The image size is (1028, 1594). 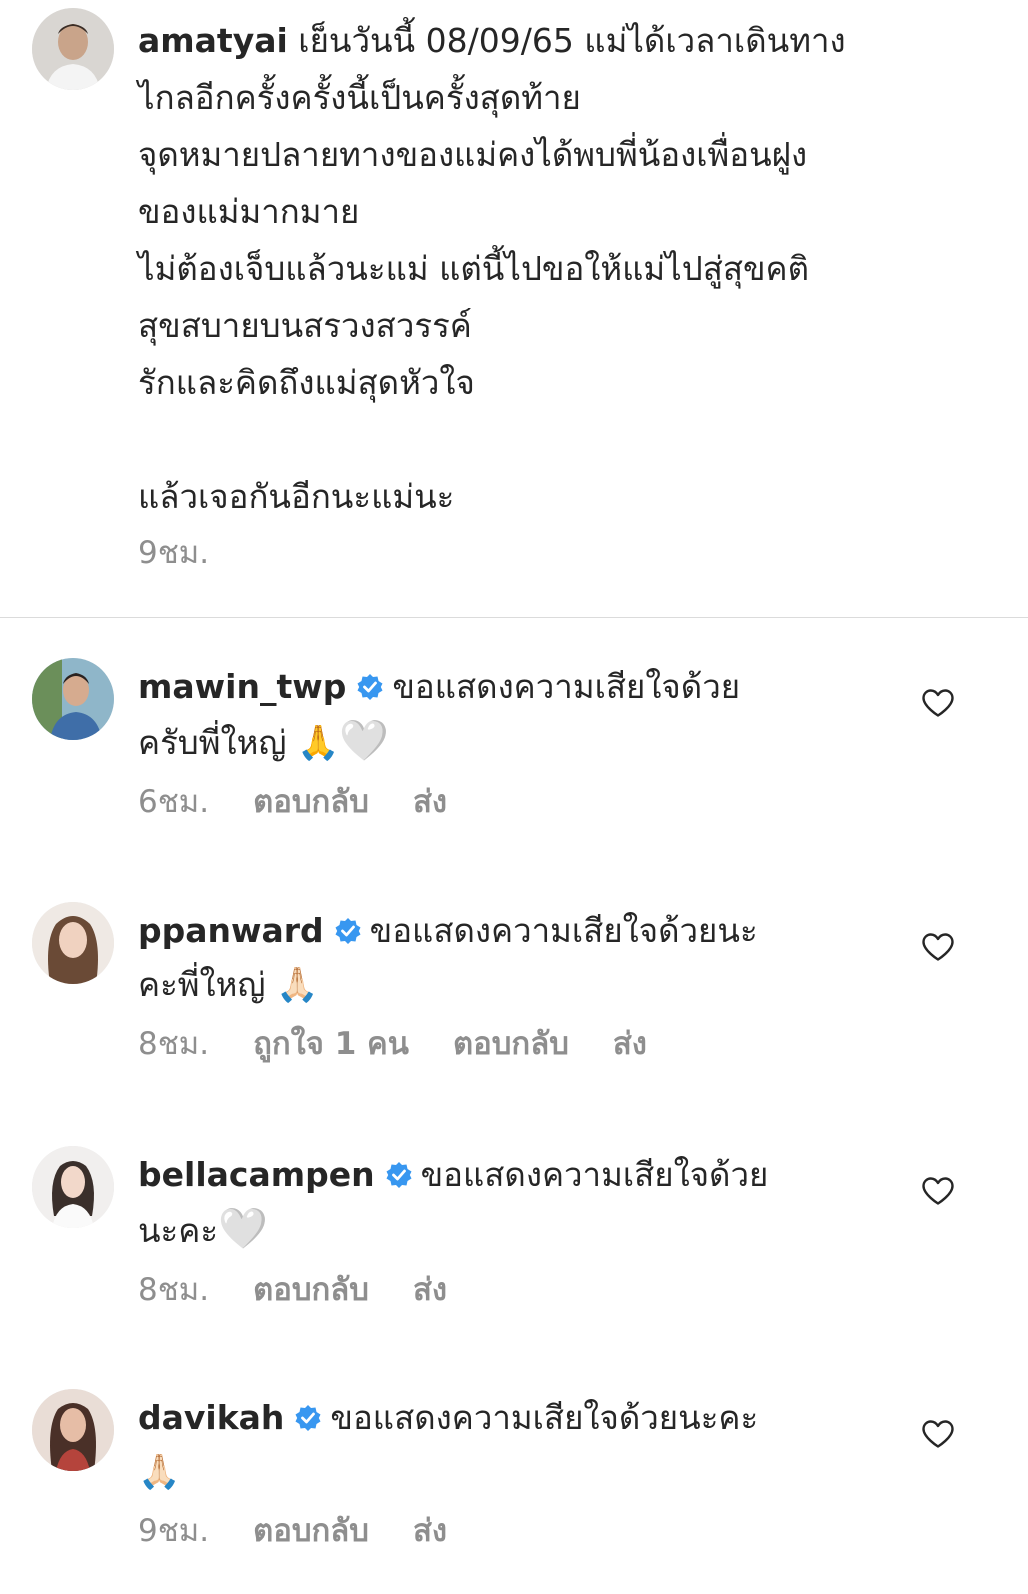 What do you see at coordinates (174, 1531) in the screenshot?
I see `comment-timestamp: 9ชม.` at bounding box center [174, 1531].